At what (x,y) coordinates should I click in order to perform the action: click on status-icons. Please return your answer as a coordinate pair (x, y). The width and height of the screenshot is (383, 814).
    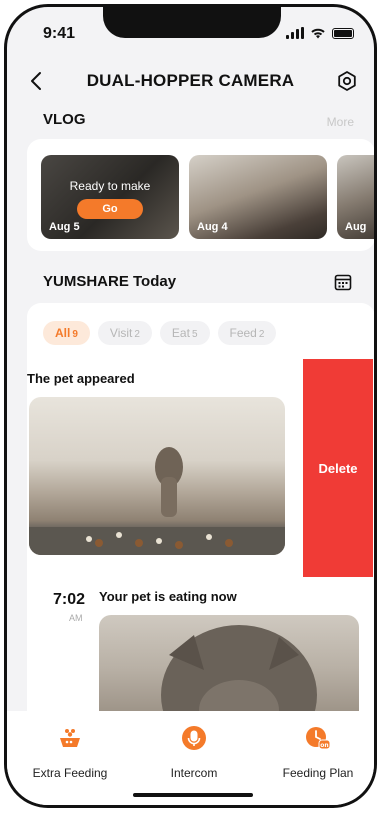
    Looking at the image, I should click on (320, 33).